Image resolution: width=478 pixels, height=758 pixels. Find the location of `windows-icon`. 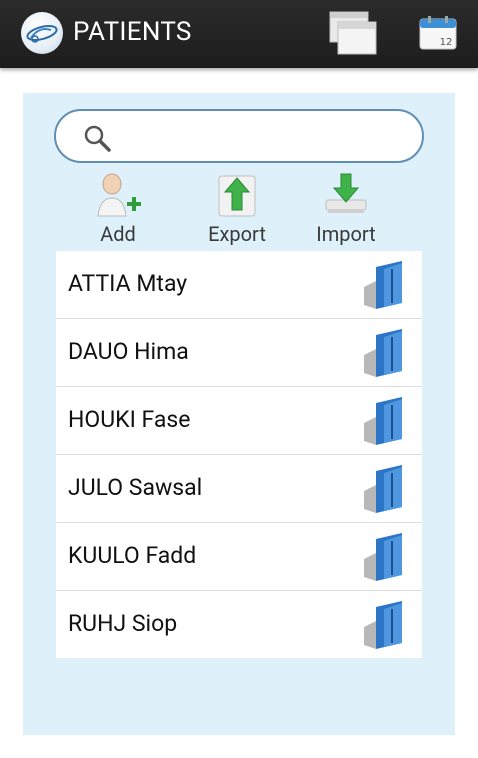

windows-icon is located at coordinates (353, 33).